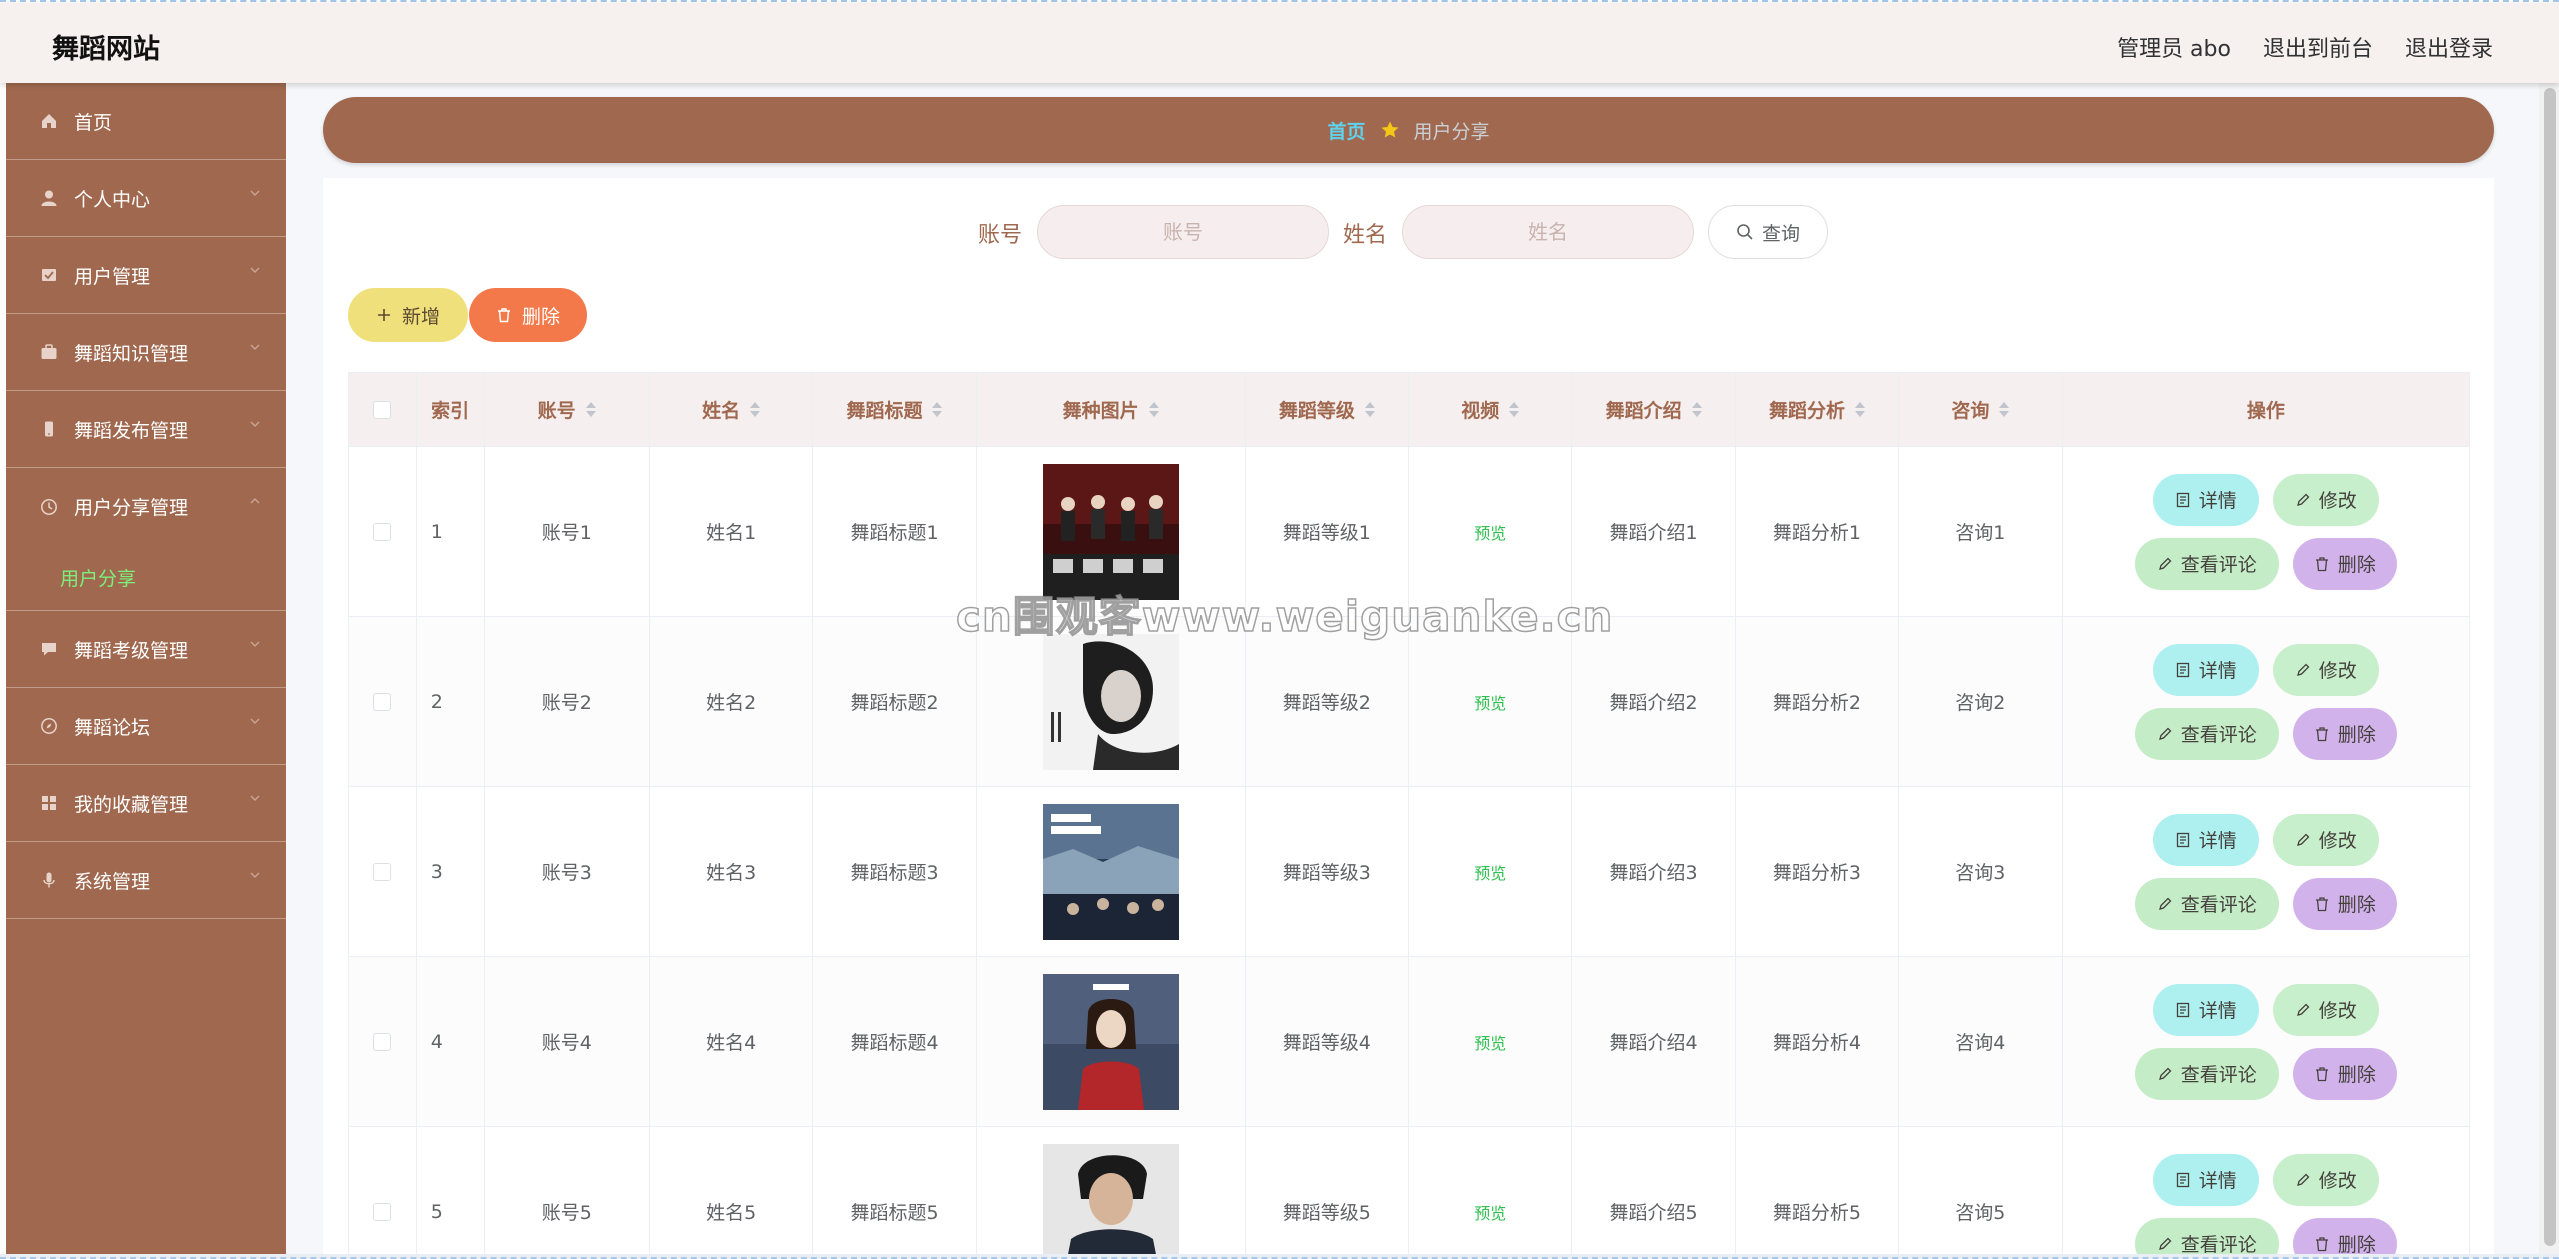 Image resolution: width=2559 pixels, height=1259 pixels. What do you see at coordinates (1768, 232) in the screenshot?
I see `query-button: 查询` at bounding box center [1768, 232].